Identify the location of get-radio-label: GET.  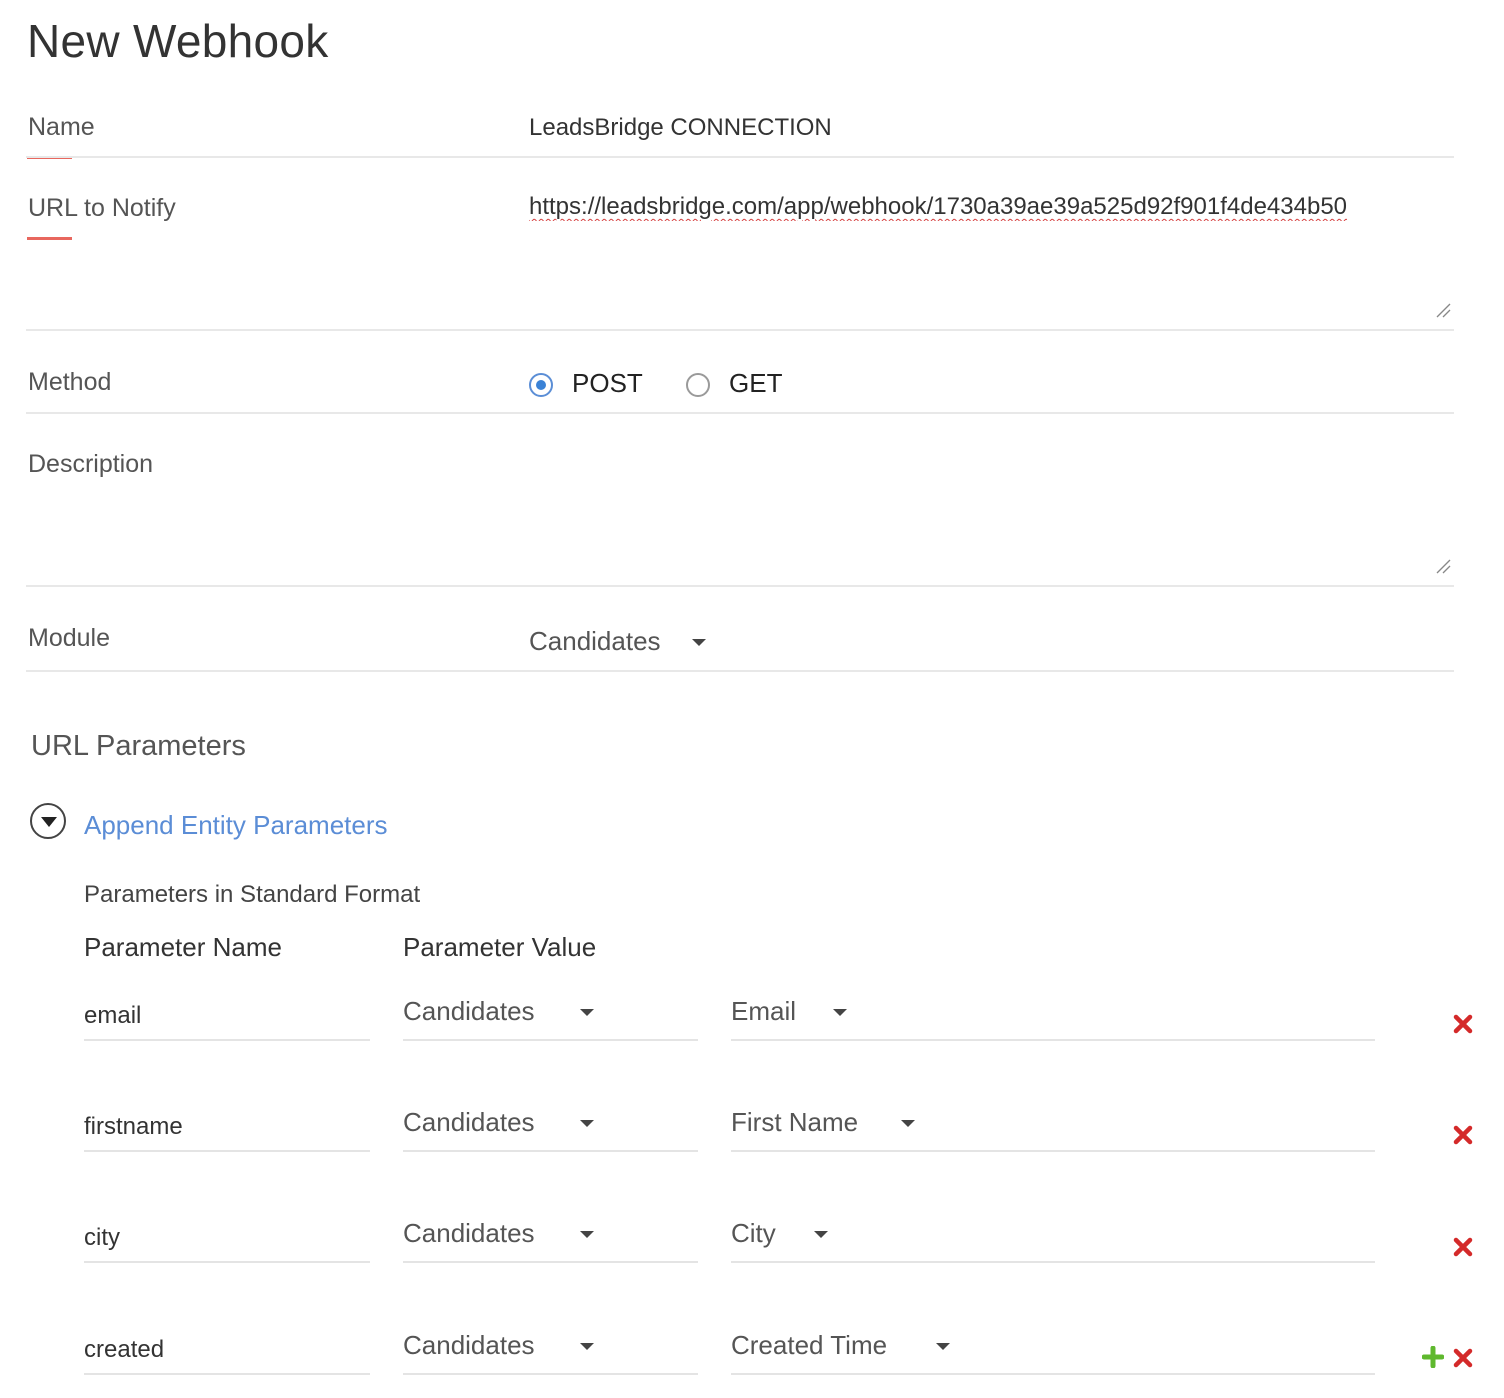
(755, 383).